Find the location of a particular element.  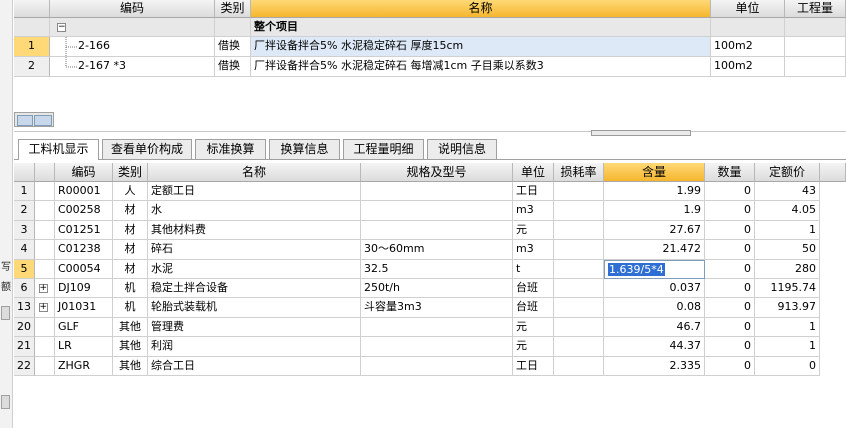

left-scrollbar-track is located at coordinates (6, 214).